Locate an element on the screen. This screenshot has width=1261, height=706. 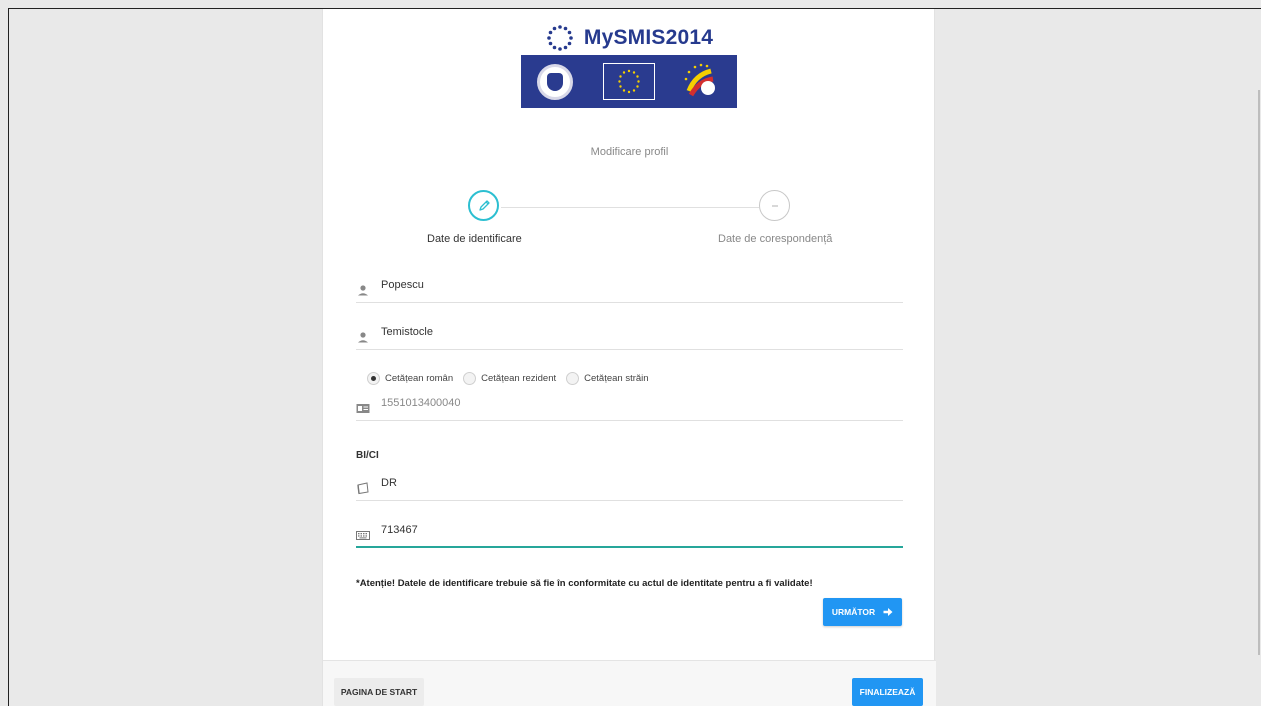
next-button-label: URMĂTOR is located at coordinates (853, 612).